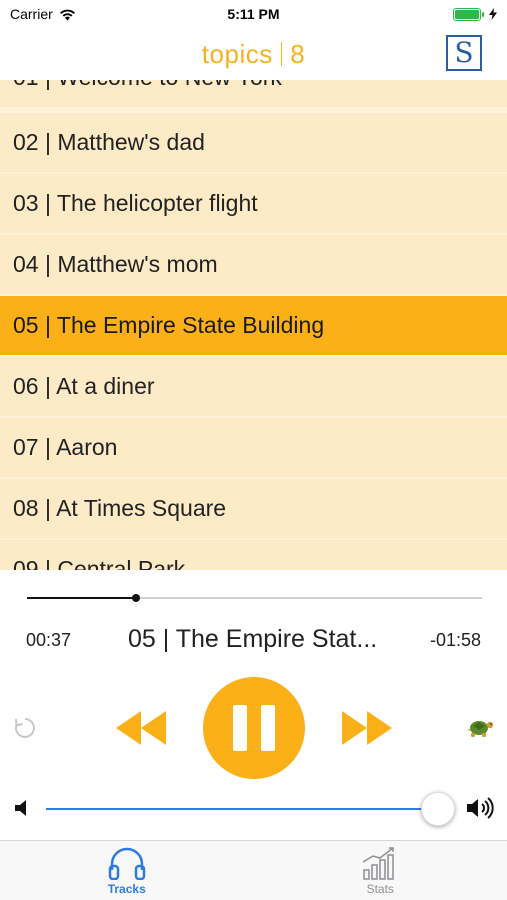  I want to click on tab-tracks-label: Tracks, so click(126, 889).